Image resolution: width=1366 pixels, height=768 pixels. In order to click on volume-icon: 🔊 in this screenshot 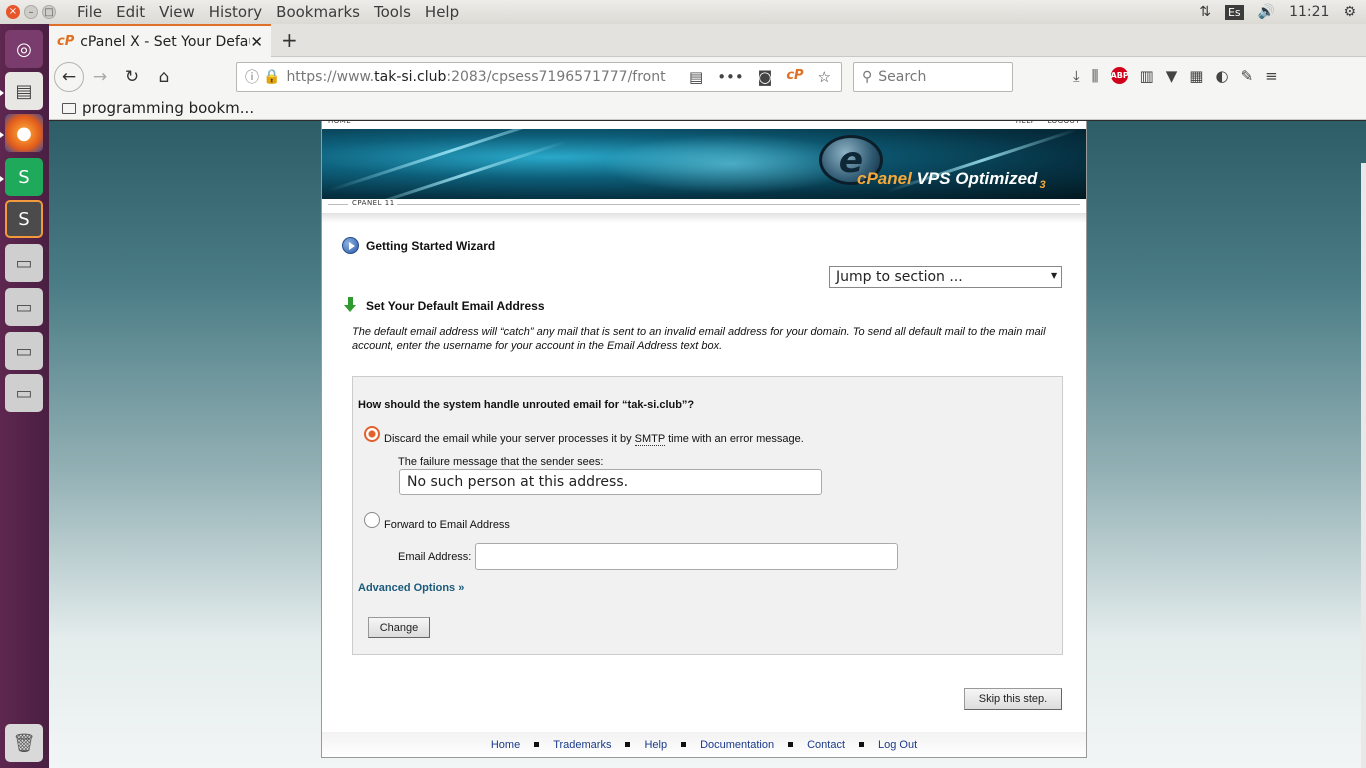, I will do `click(1266, 12)`.